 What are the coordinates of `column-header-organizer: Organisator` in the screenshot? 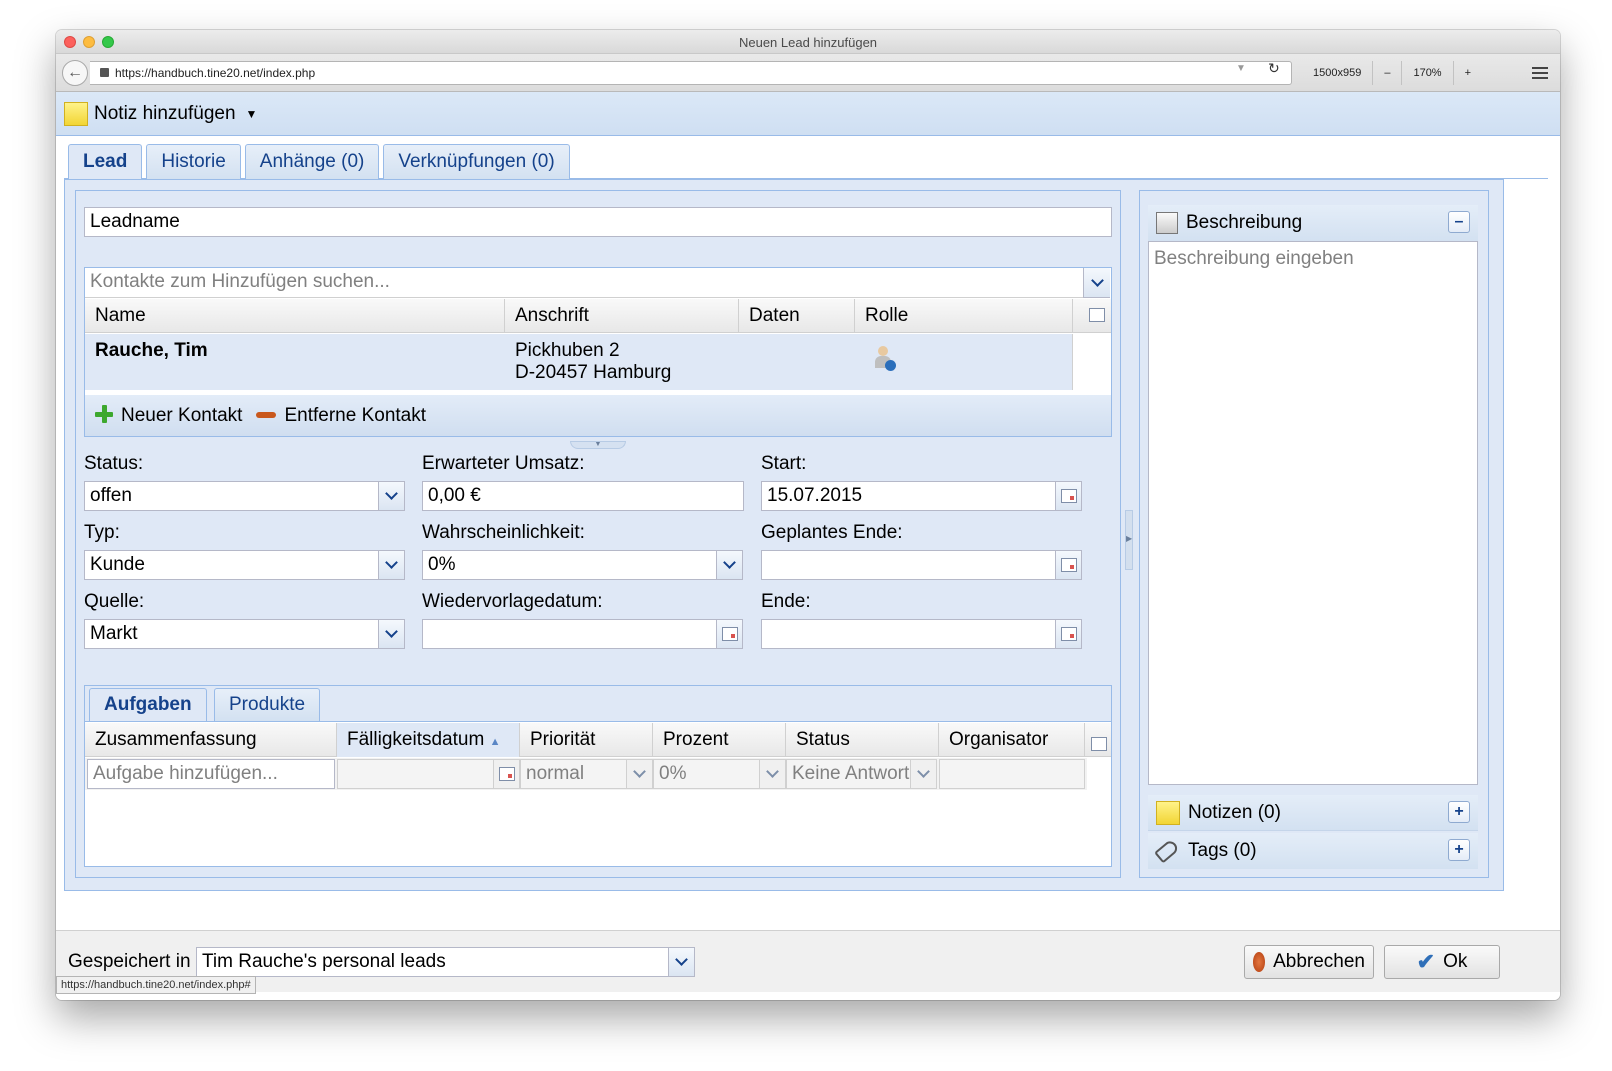 It's located at (1012, 740).